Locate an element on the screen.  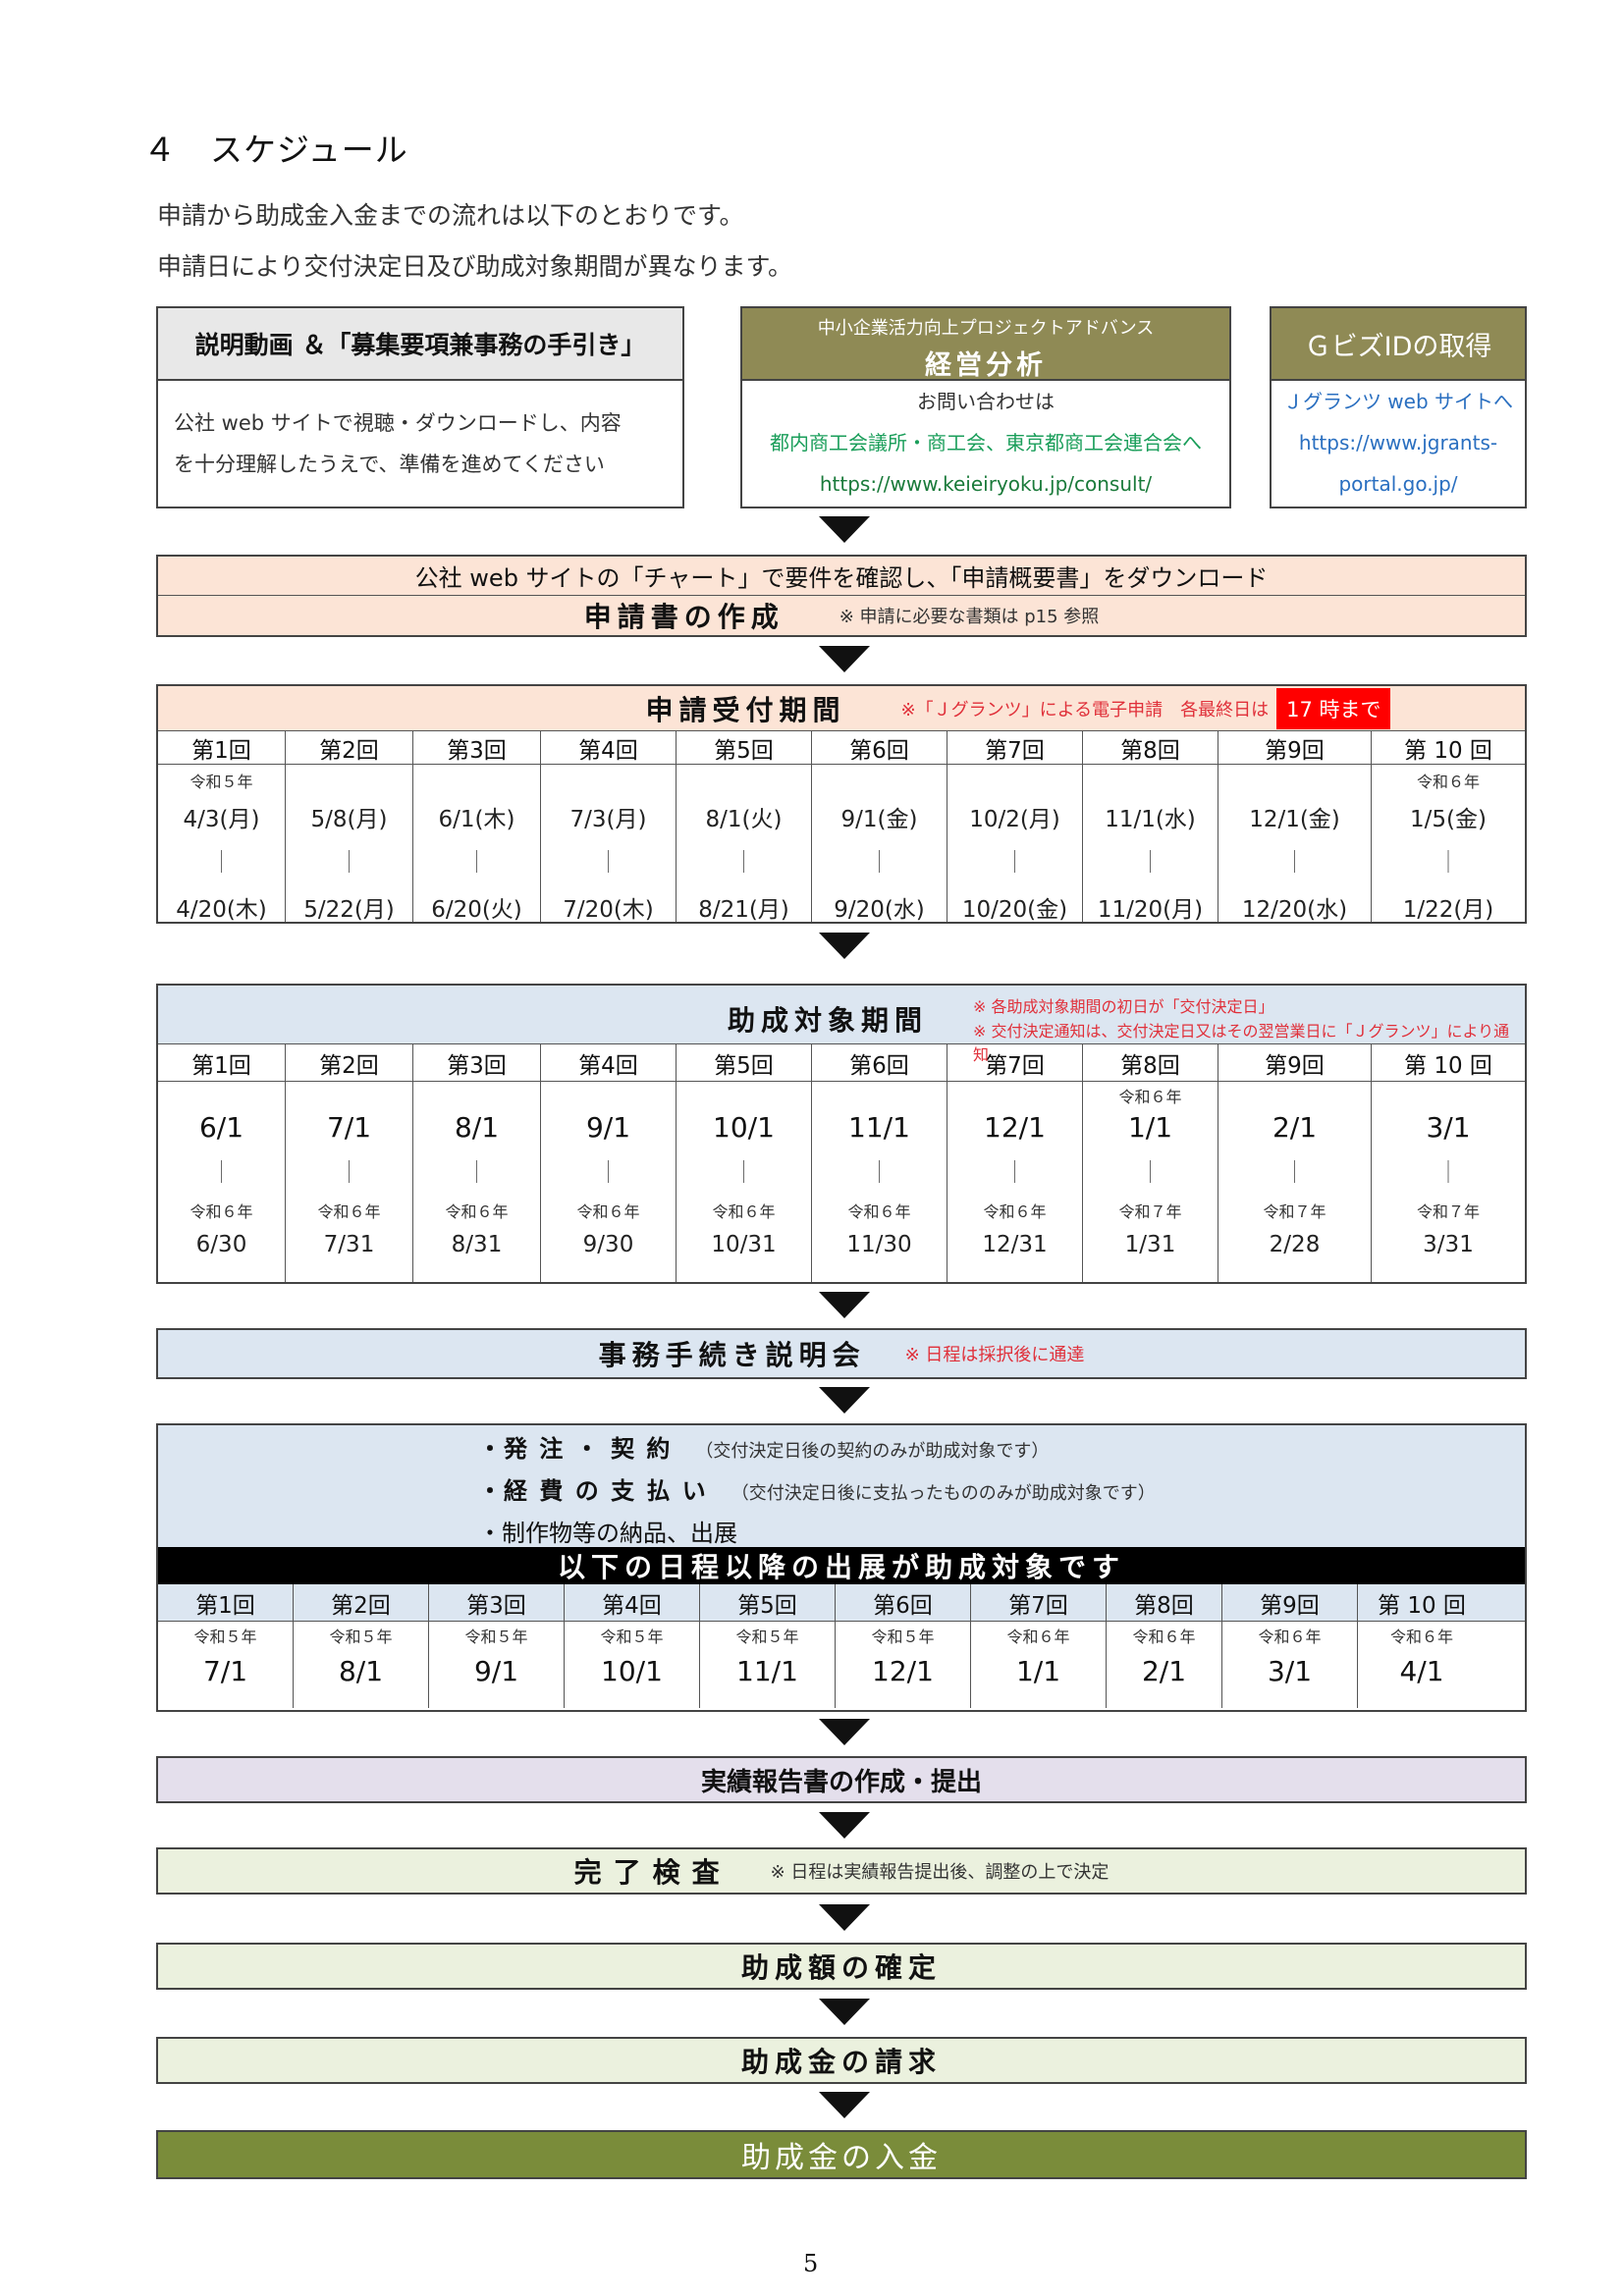
order-contract-label: ・発 注 ・ 契 約 is located at coordinates (575, 1449).